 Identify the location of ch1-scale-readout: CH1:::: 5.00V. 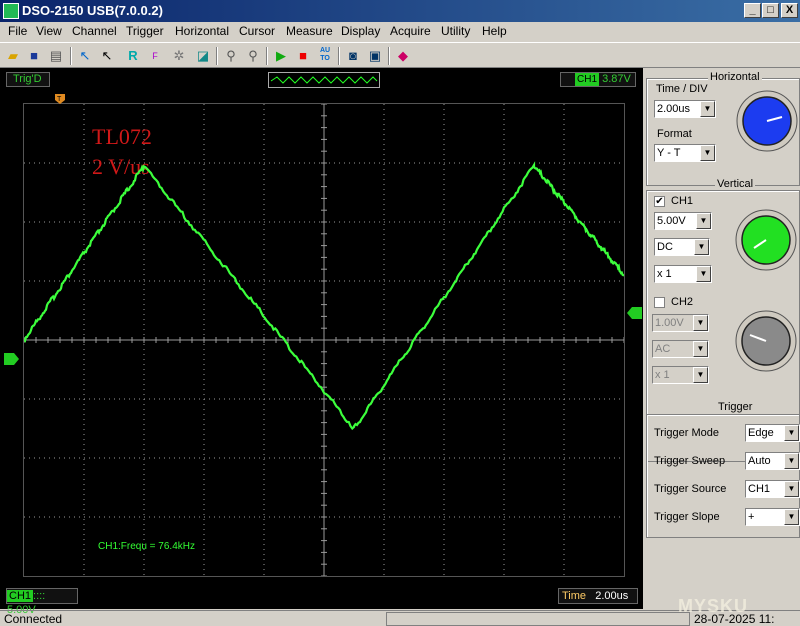
(42, 602).